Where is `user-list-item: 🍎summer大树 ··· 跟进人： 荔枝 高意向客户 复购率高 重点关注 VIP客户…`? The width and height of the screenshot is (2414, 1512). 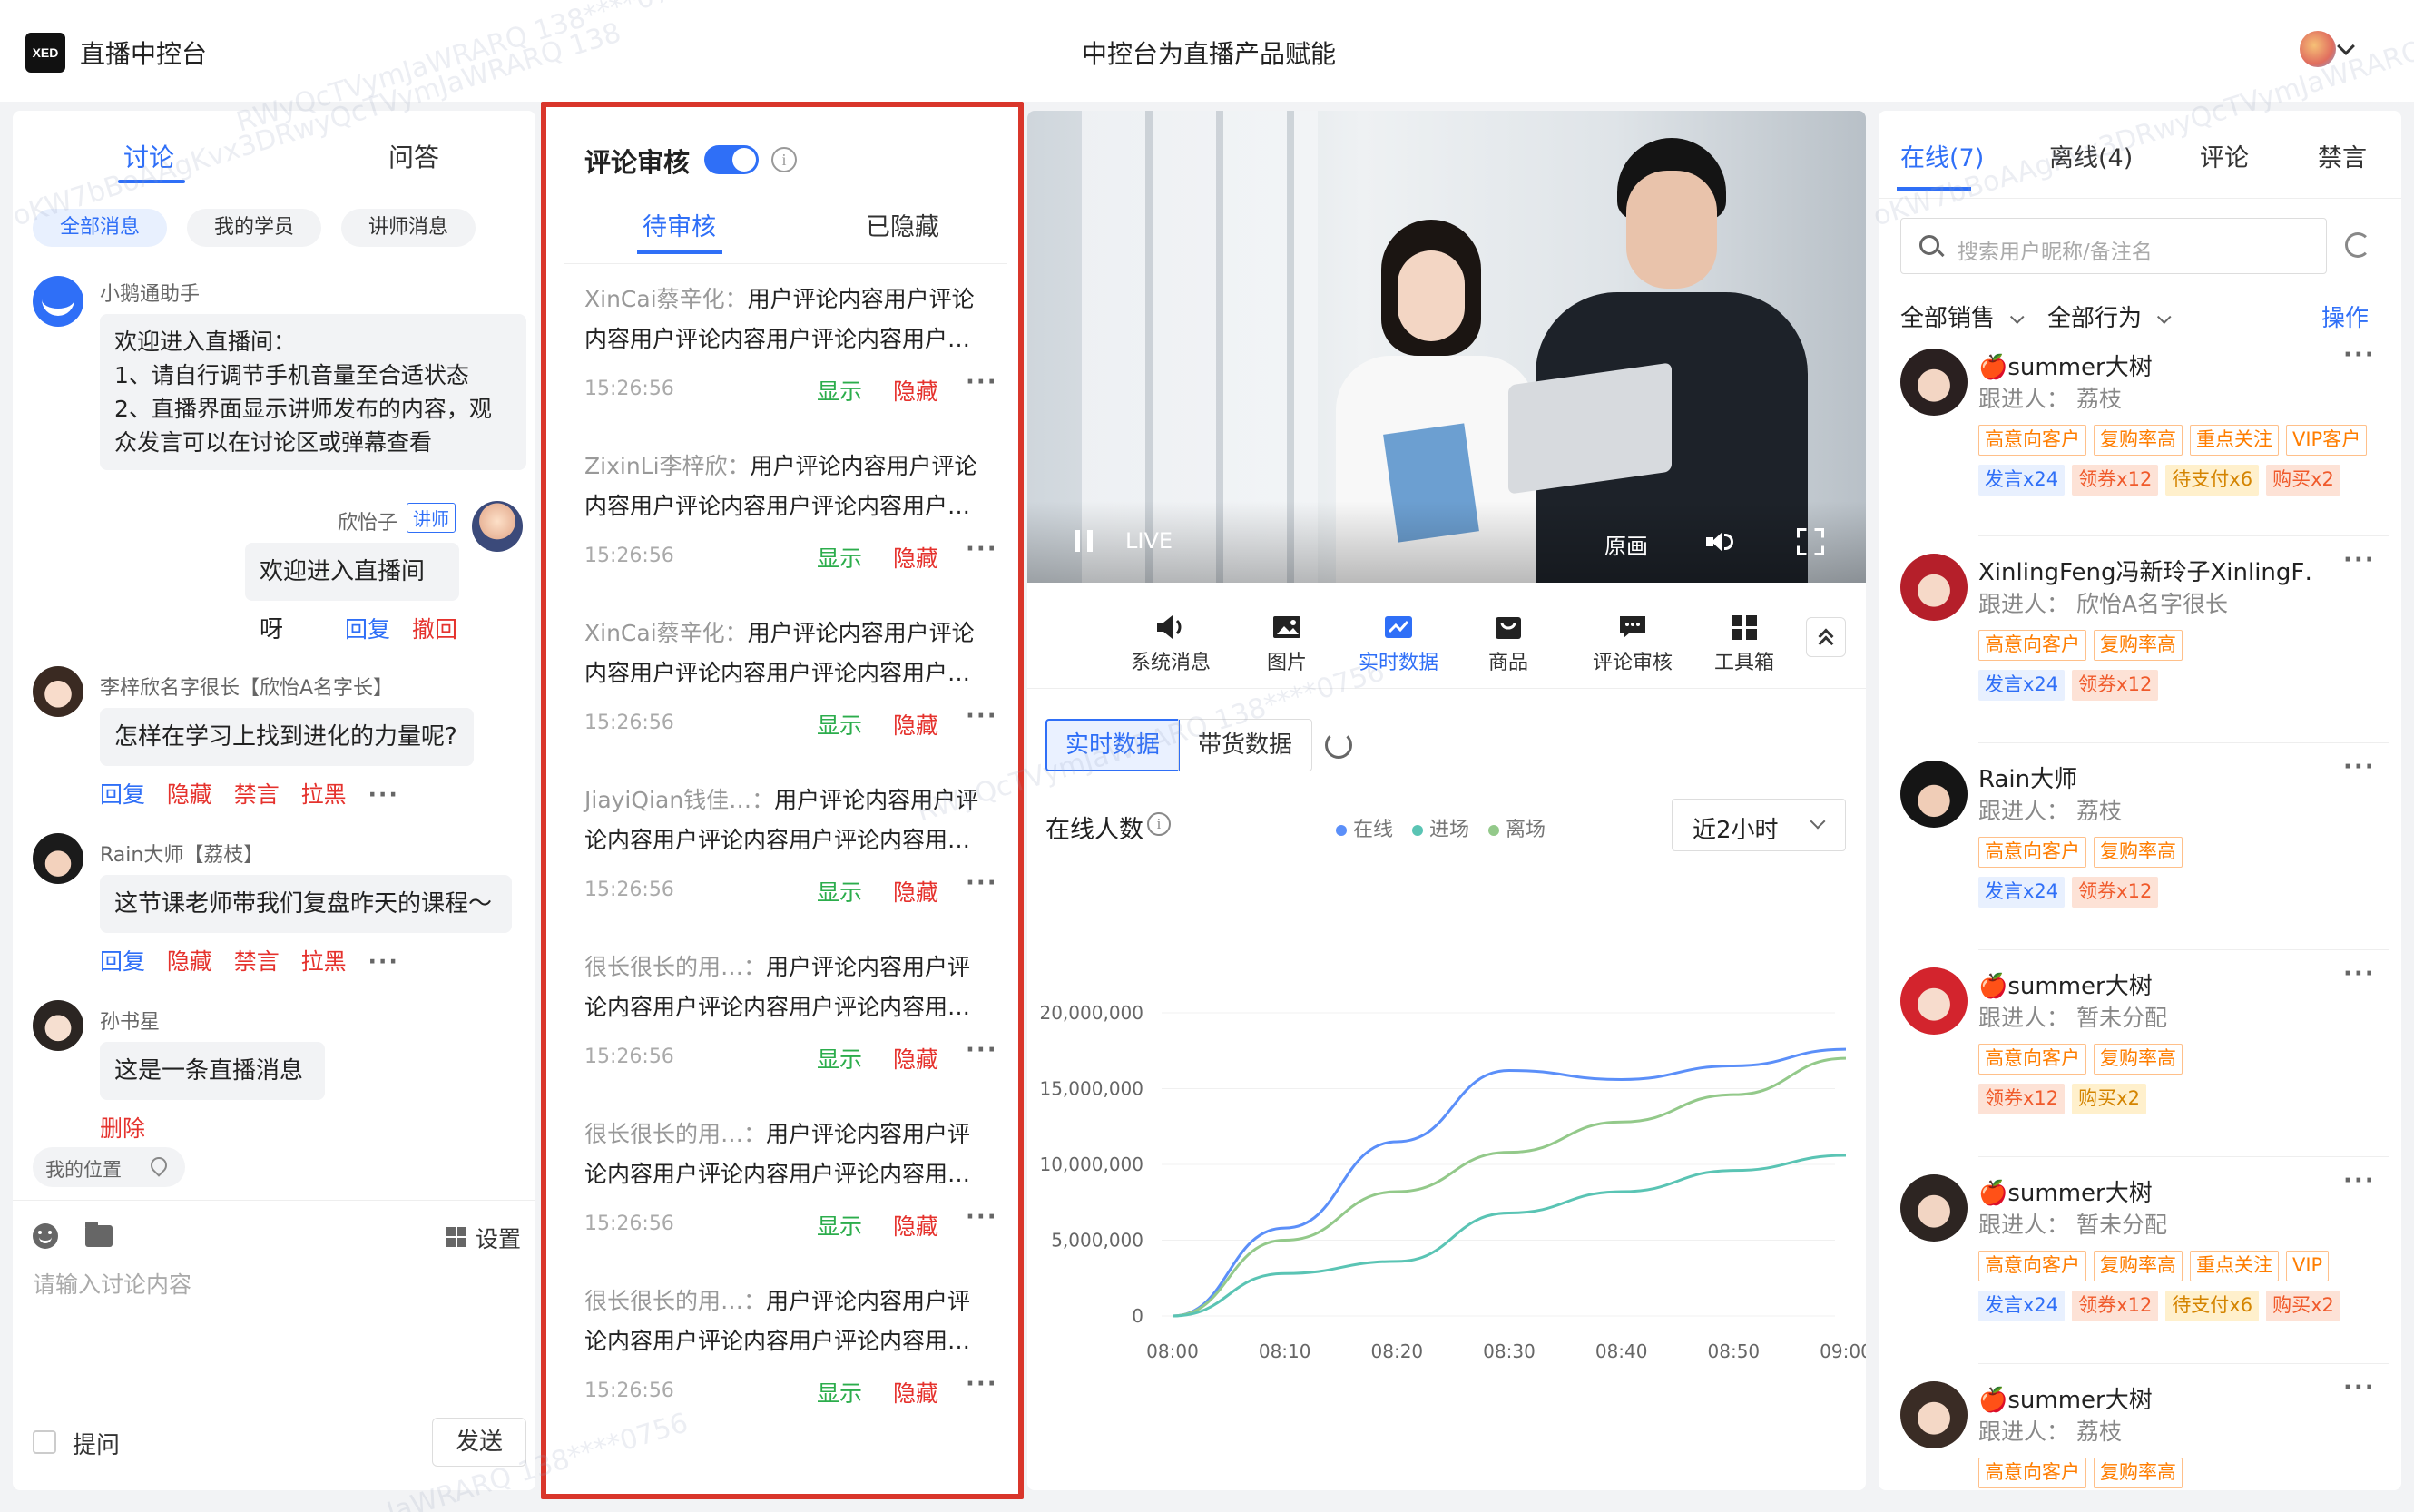 user-list-item: 🍎summer大树 ··· 跟进人： 荔枝 高意向客户 复购率高 重点关注 VIP客户… is located at coordinates (2140, 451).